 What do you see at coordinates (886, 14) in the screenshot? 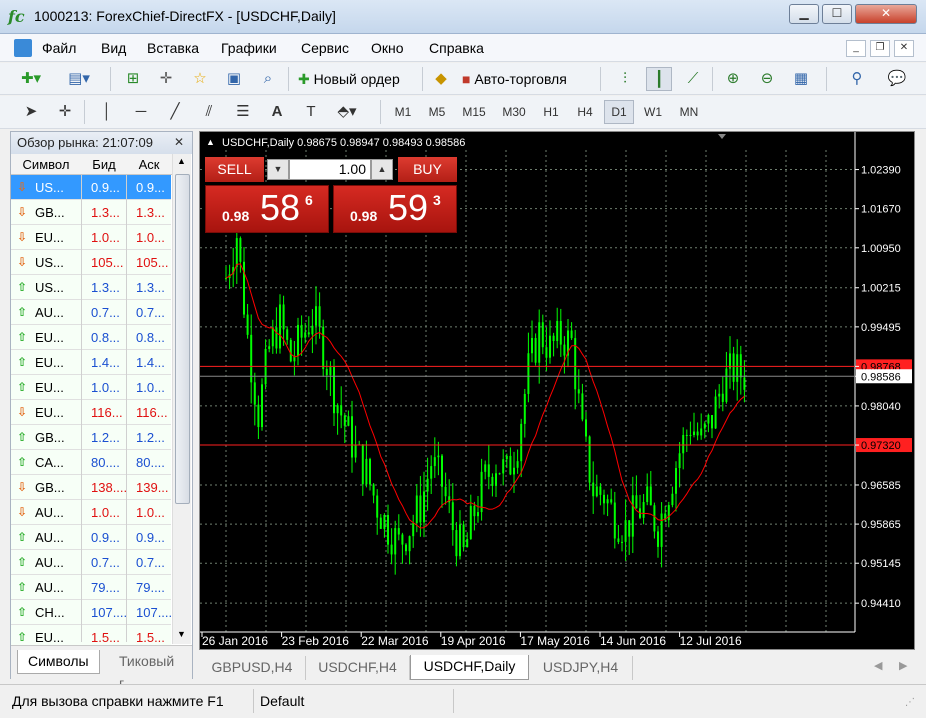
I see `close-icon: ✕` at bounding box center [886, 14].